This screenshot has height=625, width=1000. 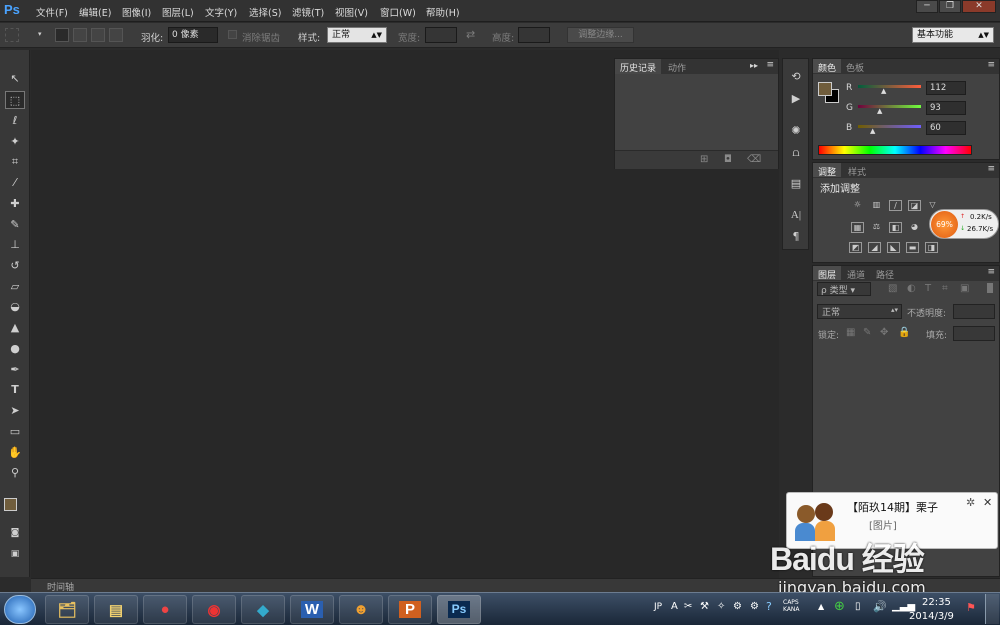 I want to click on zoom-tool-icon: ⚲, so click(x=15, y=473).